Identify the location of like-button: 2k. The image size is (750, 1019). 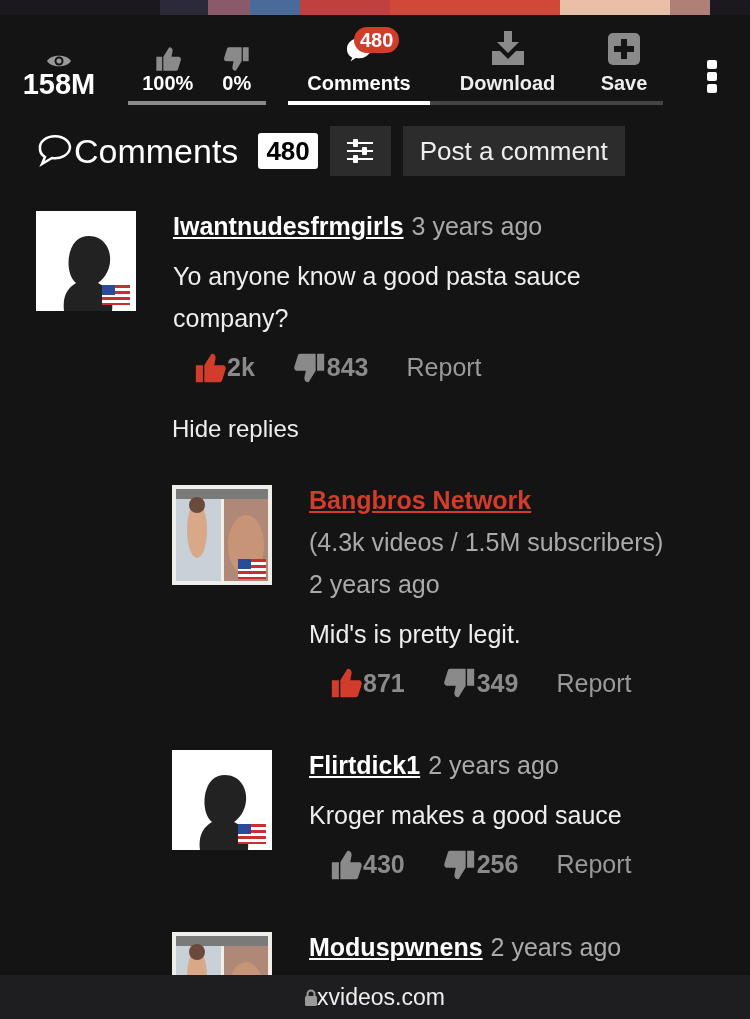
(224, 368).